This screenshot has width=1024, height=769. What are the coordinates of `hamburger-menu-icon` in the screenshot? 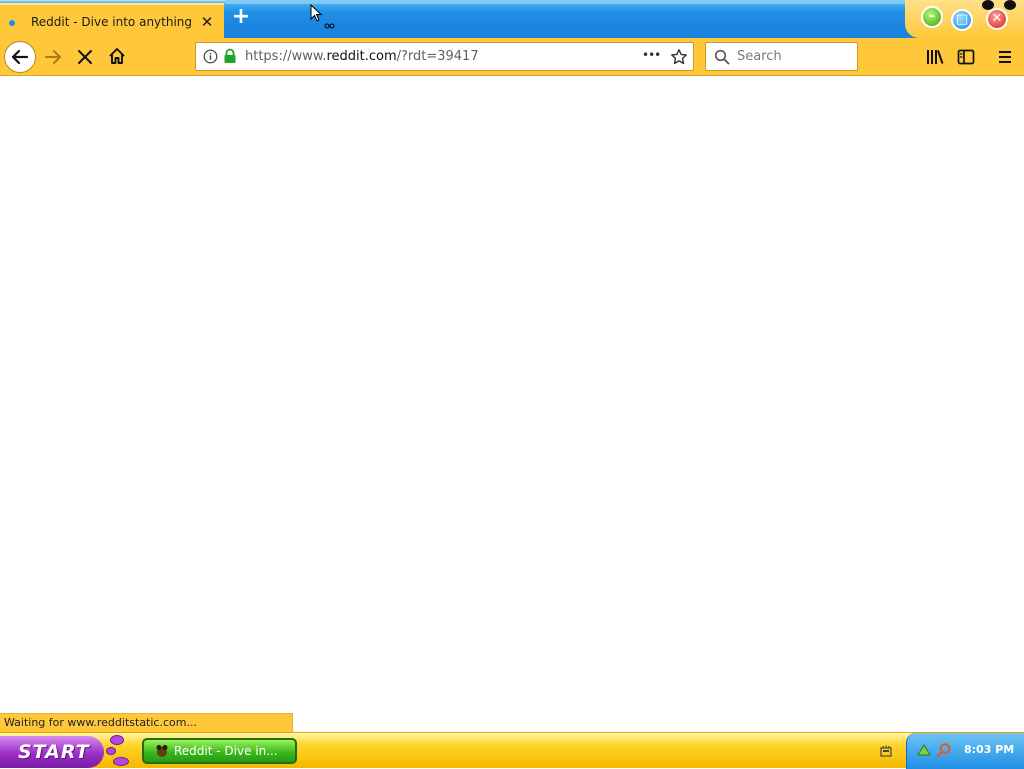 It's located at (1005, 57).